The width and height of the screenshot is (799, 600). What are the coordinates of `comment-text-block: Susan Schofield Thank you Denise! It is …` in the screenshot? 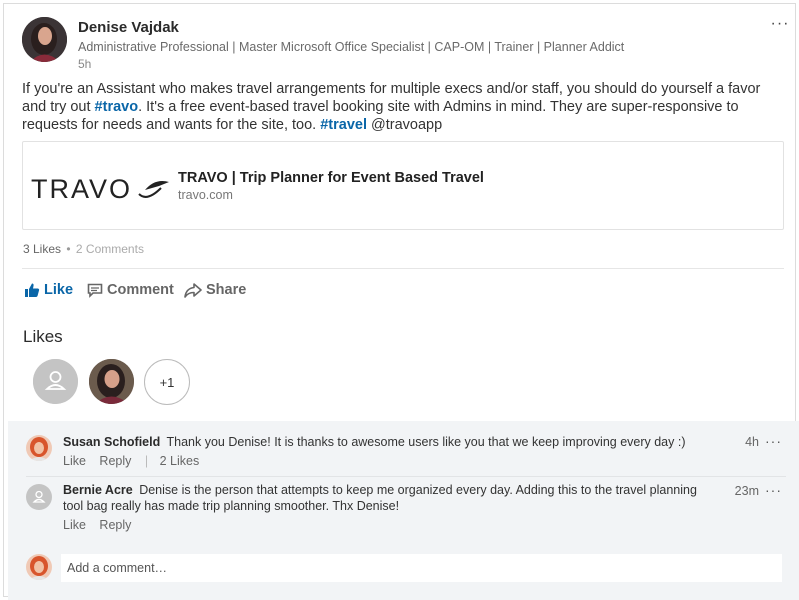 It's located at (388, 442).